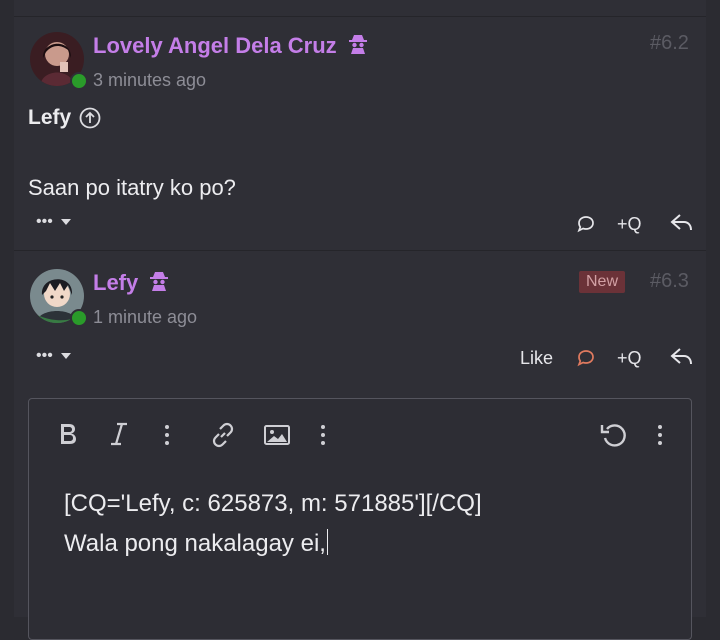 This screenshot has width=720, height=640. I want to click on like-button: Like, so click(536, 358).